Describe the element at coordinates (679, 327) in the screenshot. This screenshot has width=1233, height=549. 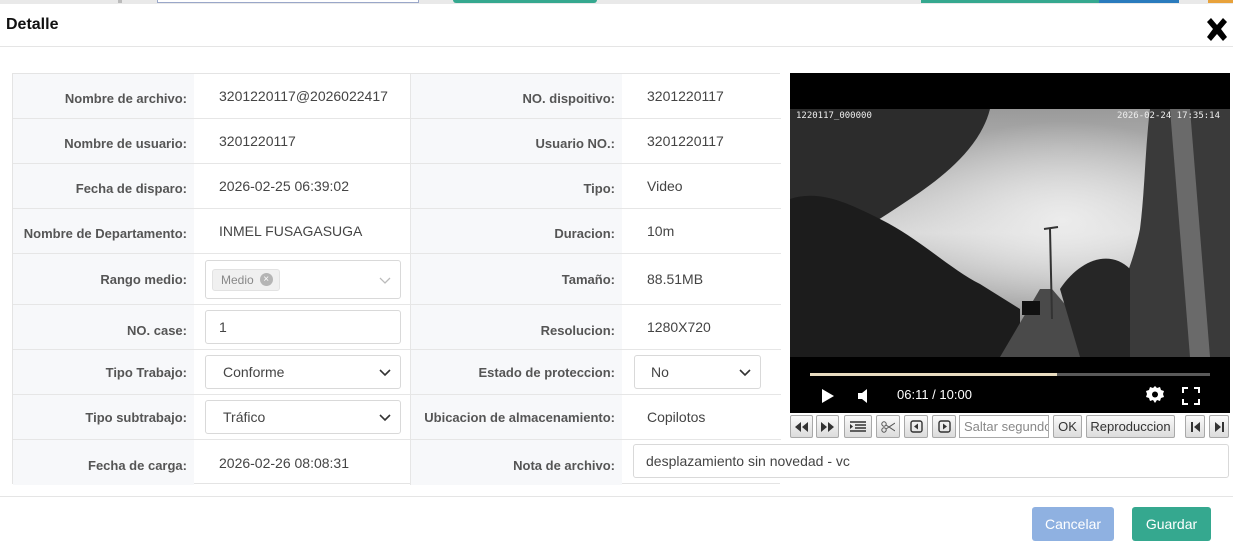
I see `value-resolucion: 1280X720` at that location.